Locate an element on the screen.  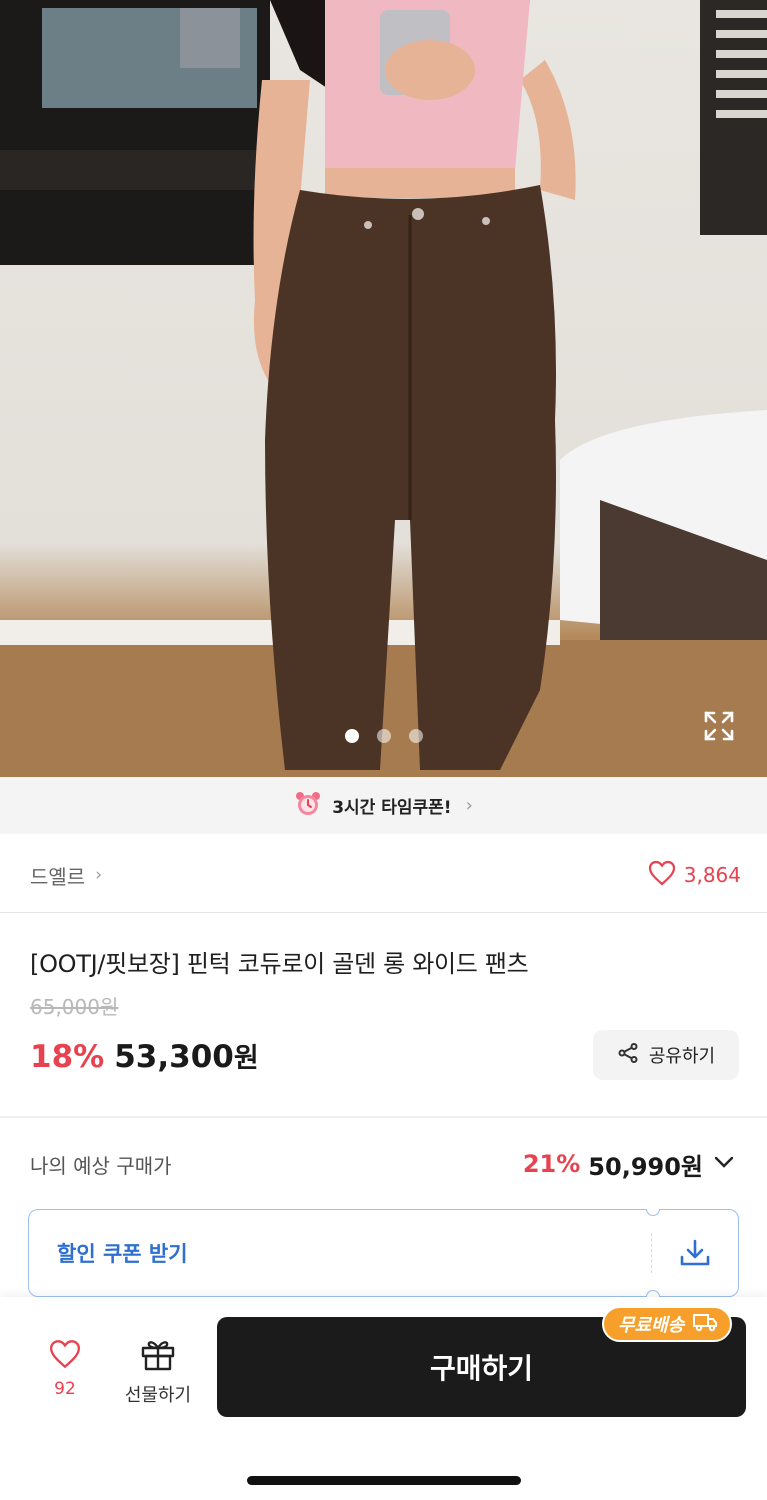
time-coupon-banner: 3시간 타임쿠폰! › is located at coordinates (383, 805).